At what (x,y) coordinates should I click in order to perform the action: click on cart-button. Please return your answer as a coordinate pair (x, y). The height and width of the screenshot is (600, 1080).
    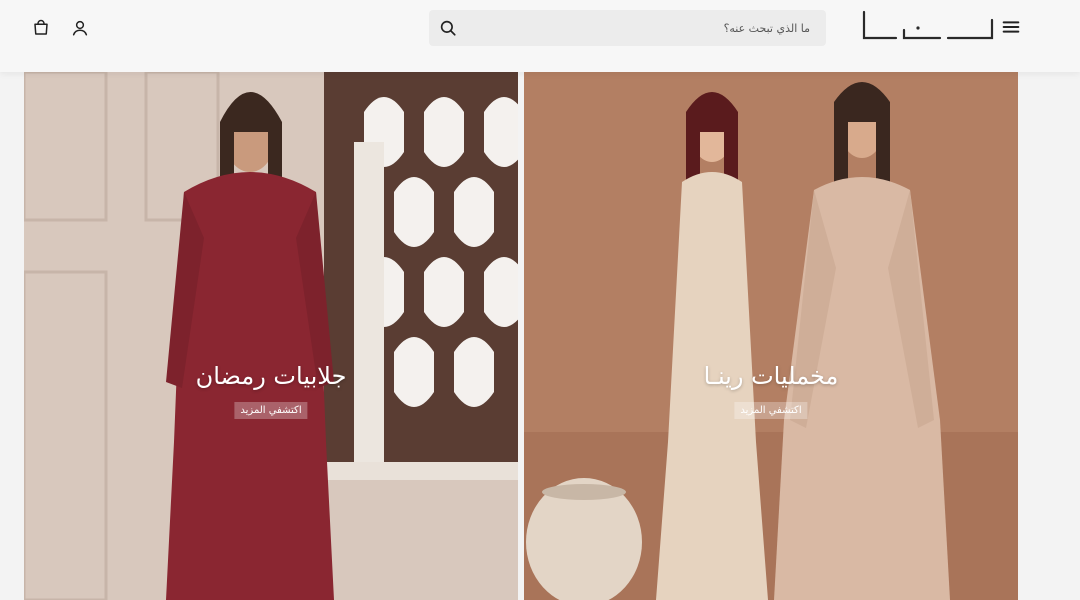
    Looking at the image, I should click on (41, 28).